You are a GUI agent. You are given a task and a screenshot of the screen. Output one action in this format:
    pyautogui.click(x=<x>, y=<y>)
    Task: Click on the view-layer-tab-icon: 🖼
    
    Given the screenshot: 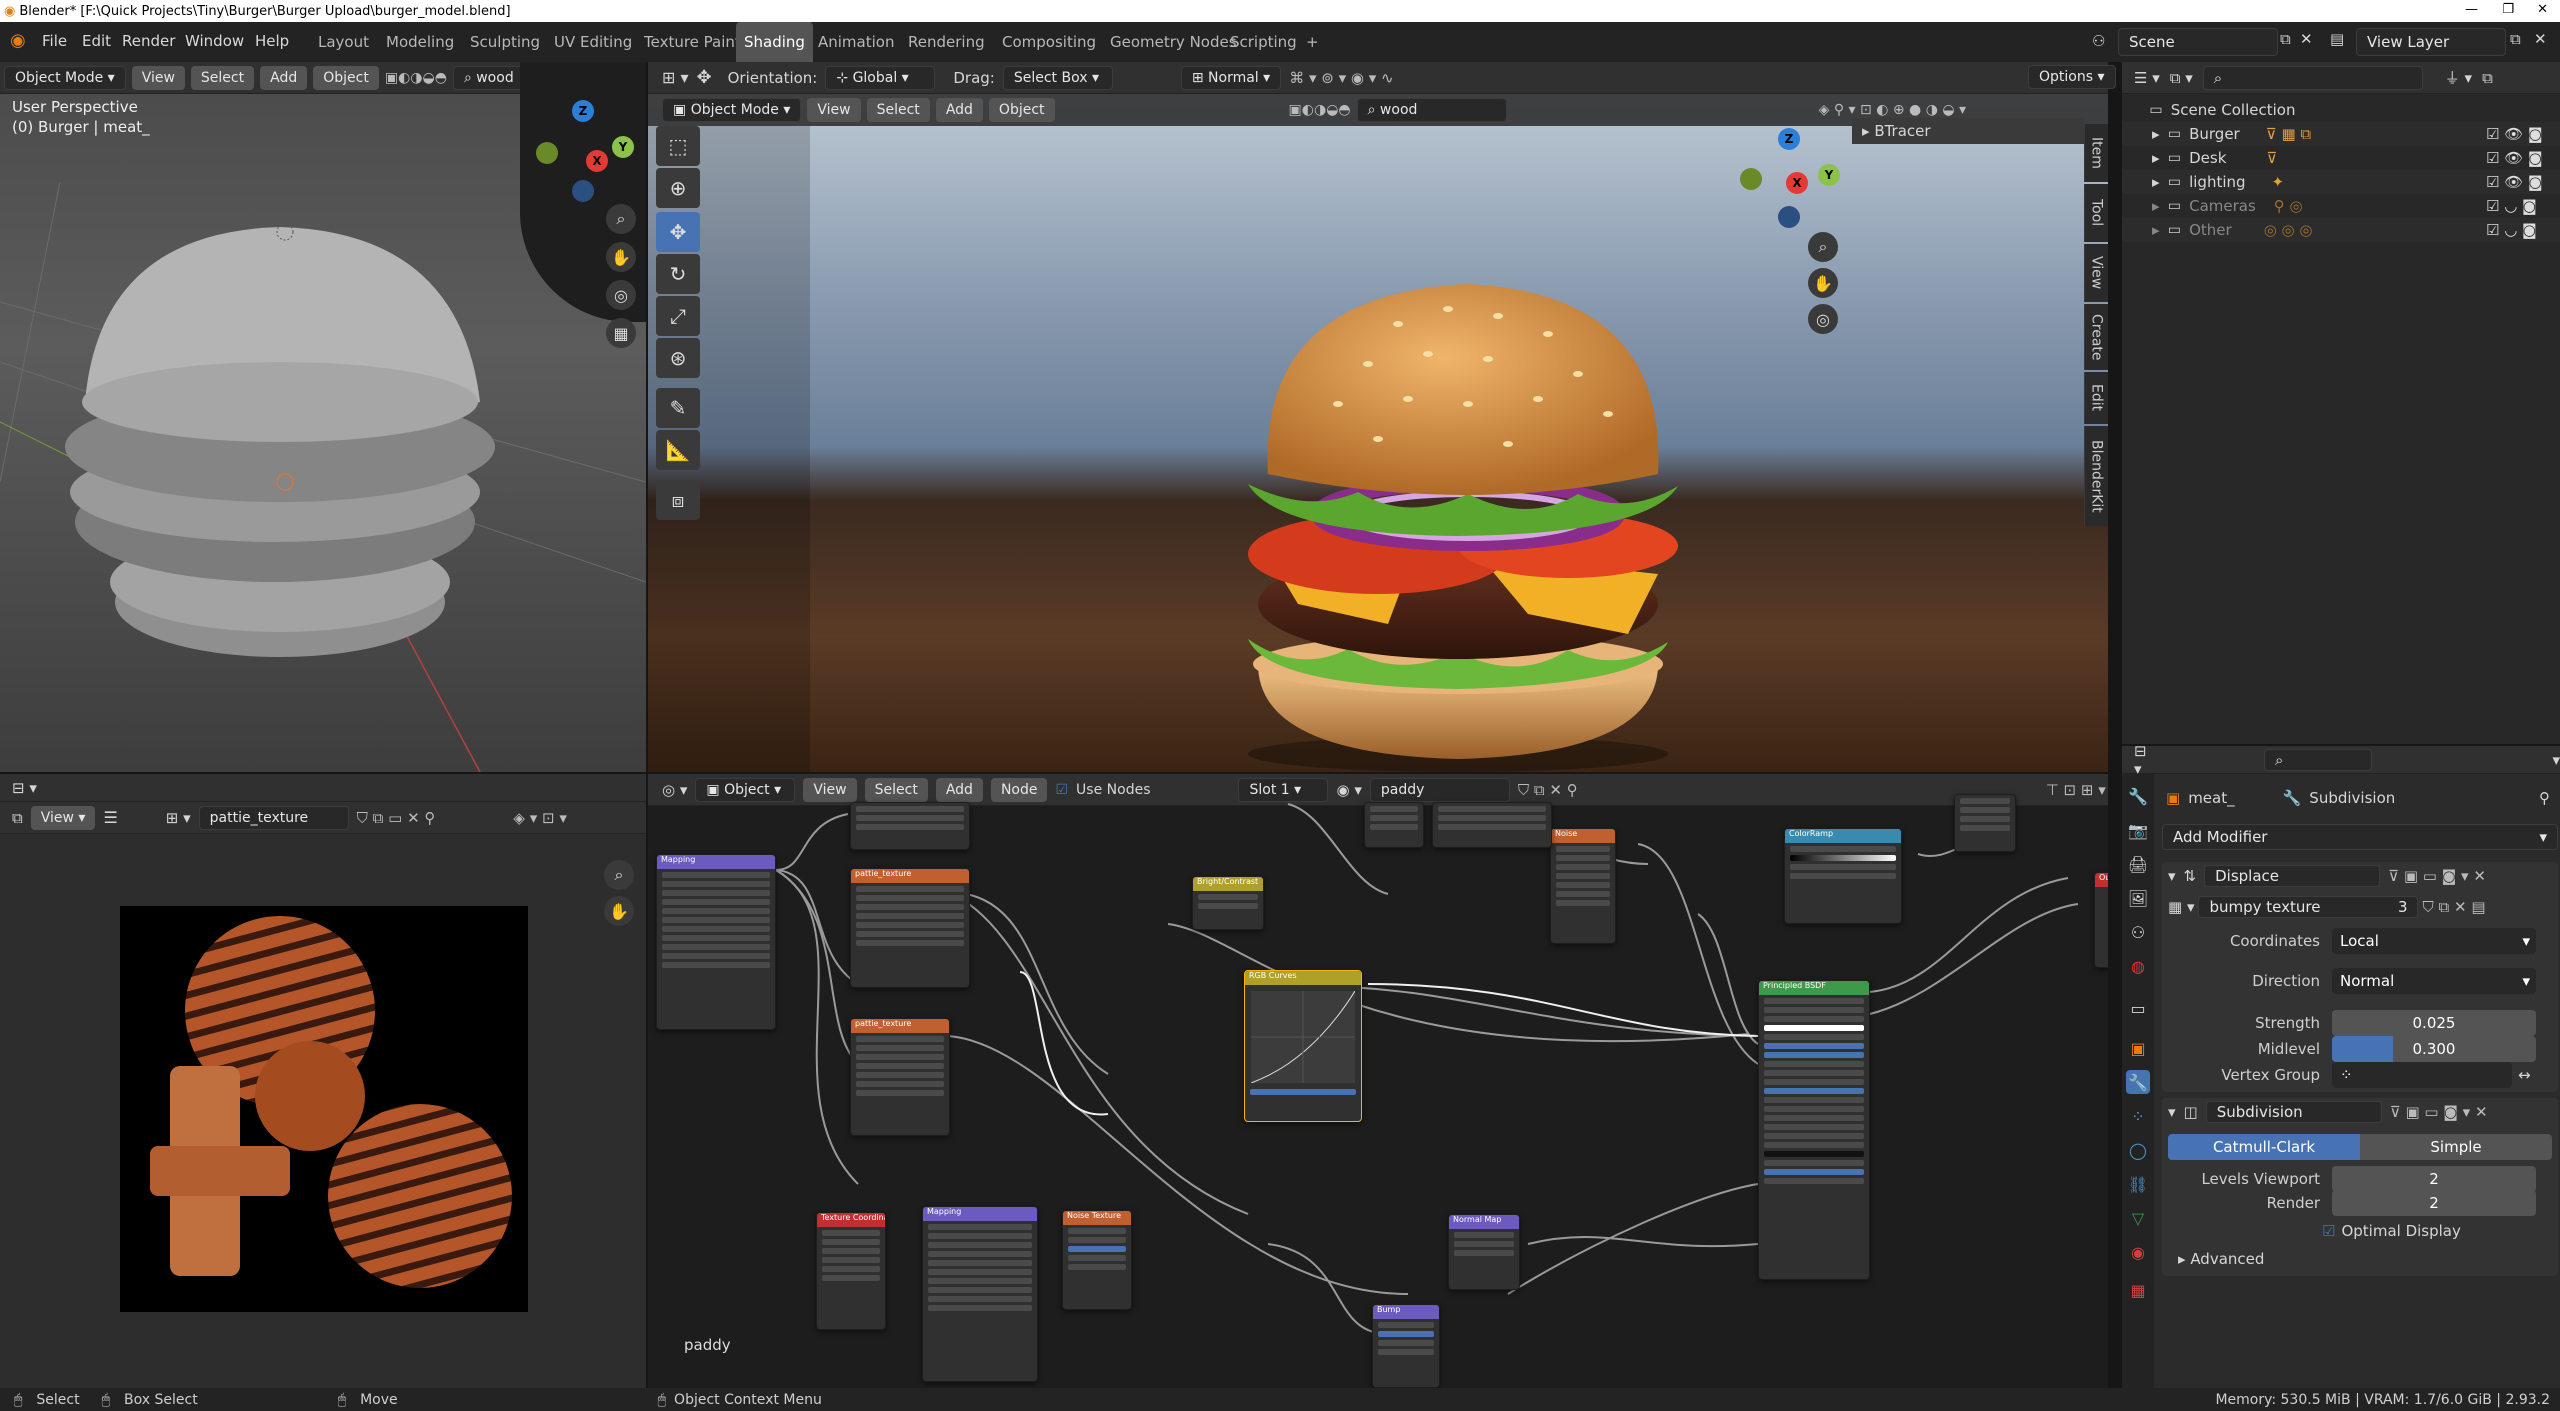 What is the action you would take?
    pyautogui.click(x=2138, y=898)
    